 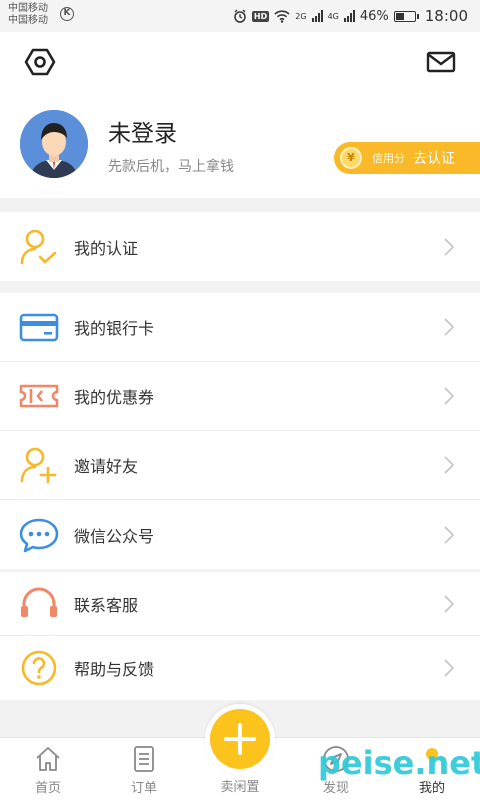 I want to click on credit-score-label: 信用分, so click(x=388, y=158).